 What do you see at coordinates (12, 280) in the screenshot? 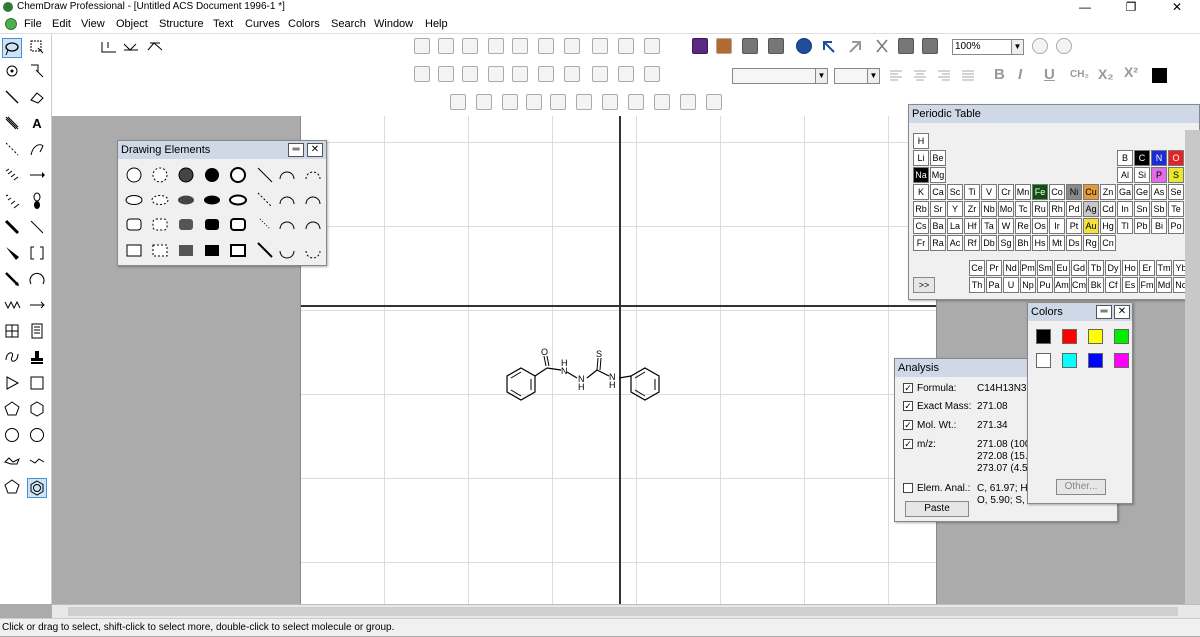
I see `wavy-bond-tool-icon` at bounding box center [12, 280].